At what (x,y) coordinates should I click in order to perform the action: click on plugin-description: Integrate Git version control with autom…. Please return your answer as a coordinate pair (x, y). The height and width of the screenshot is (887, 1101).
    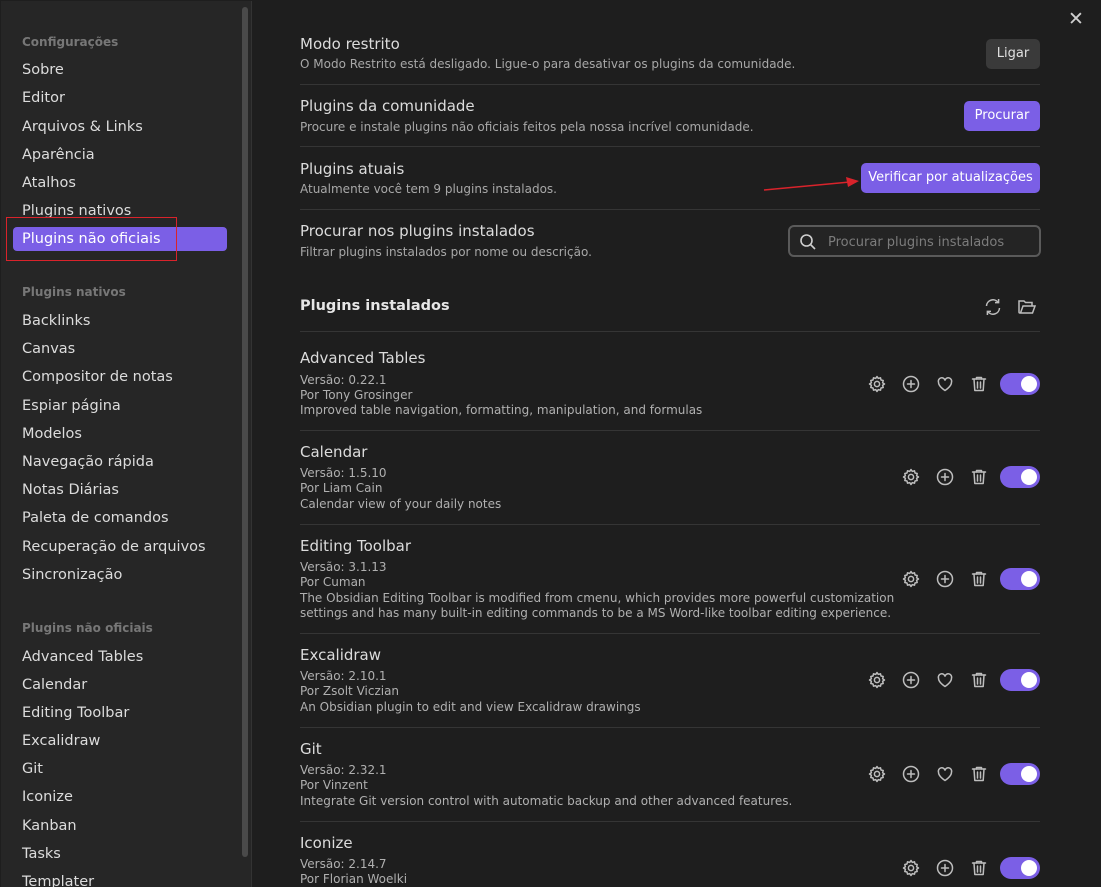
    Looking at the image, I should click on (546, 801).